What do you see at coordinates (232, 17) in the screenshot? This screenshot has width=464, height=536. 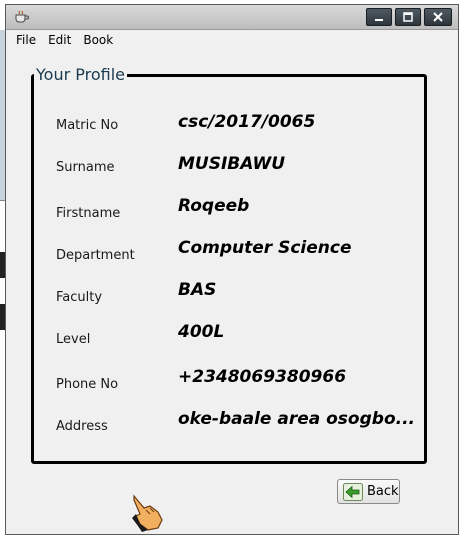 I see `title-bar` at bounding box center [232, 17].